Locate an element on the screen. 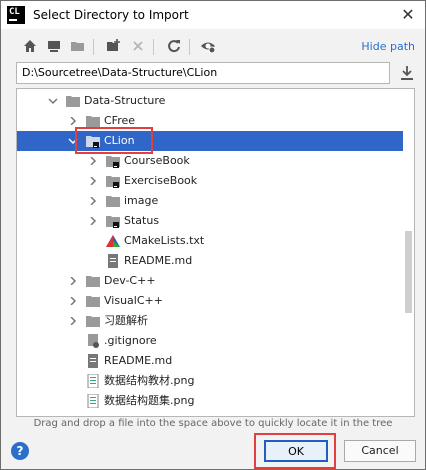  title-bar: CL Select Directory to Import ✕ is located at coordinates (213, 15).